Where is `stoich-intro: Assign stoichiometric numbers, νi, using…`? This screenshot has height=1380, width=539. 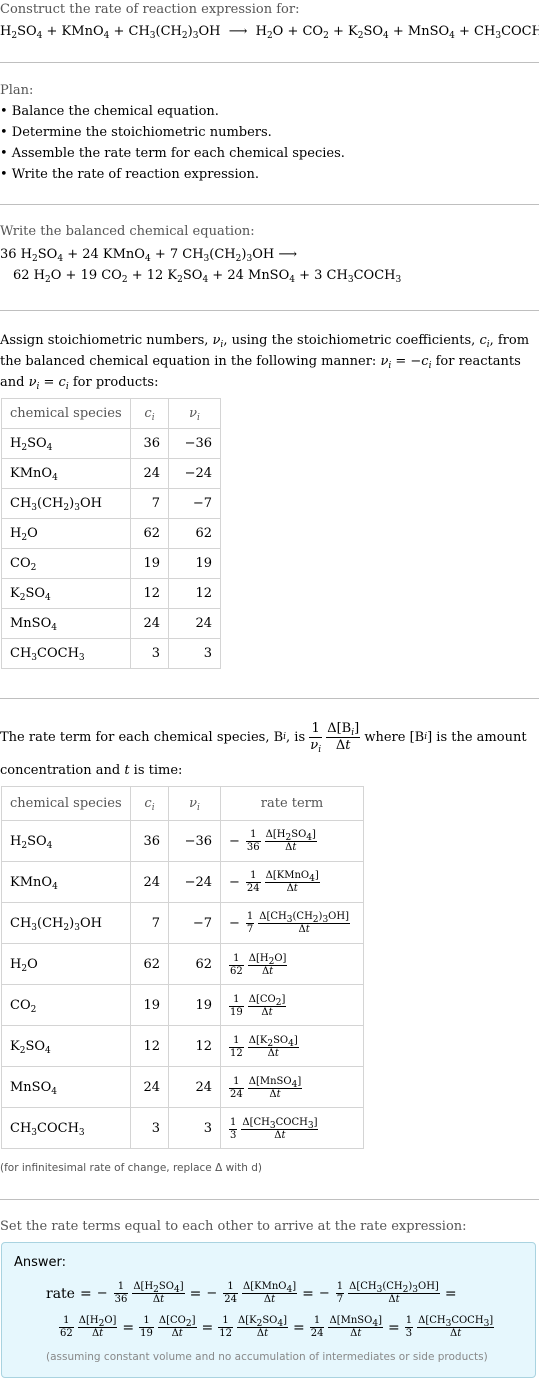 stoich-intro: Assign stoichiometric numbers, νi, using… is located at coordinates (265, 362).